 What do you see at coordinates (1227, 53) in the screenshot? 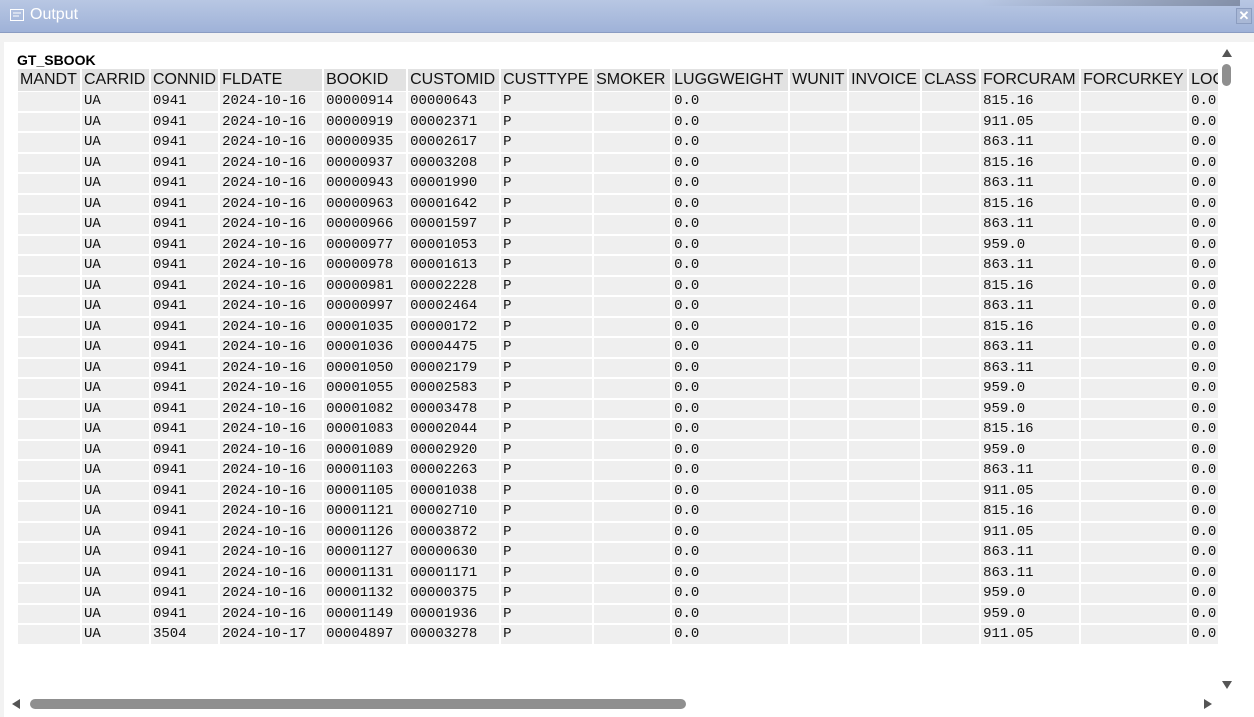
I see `scroll-up-arrow-icon` at bounding box center [1227, 53].